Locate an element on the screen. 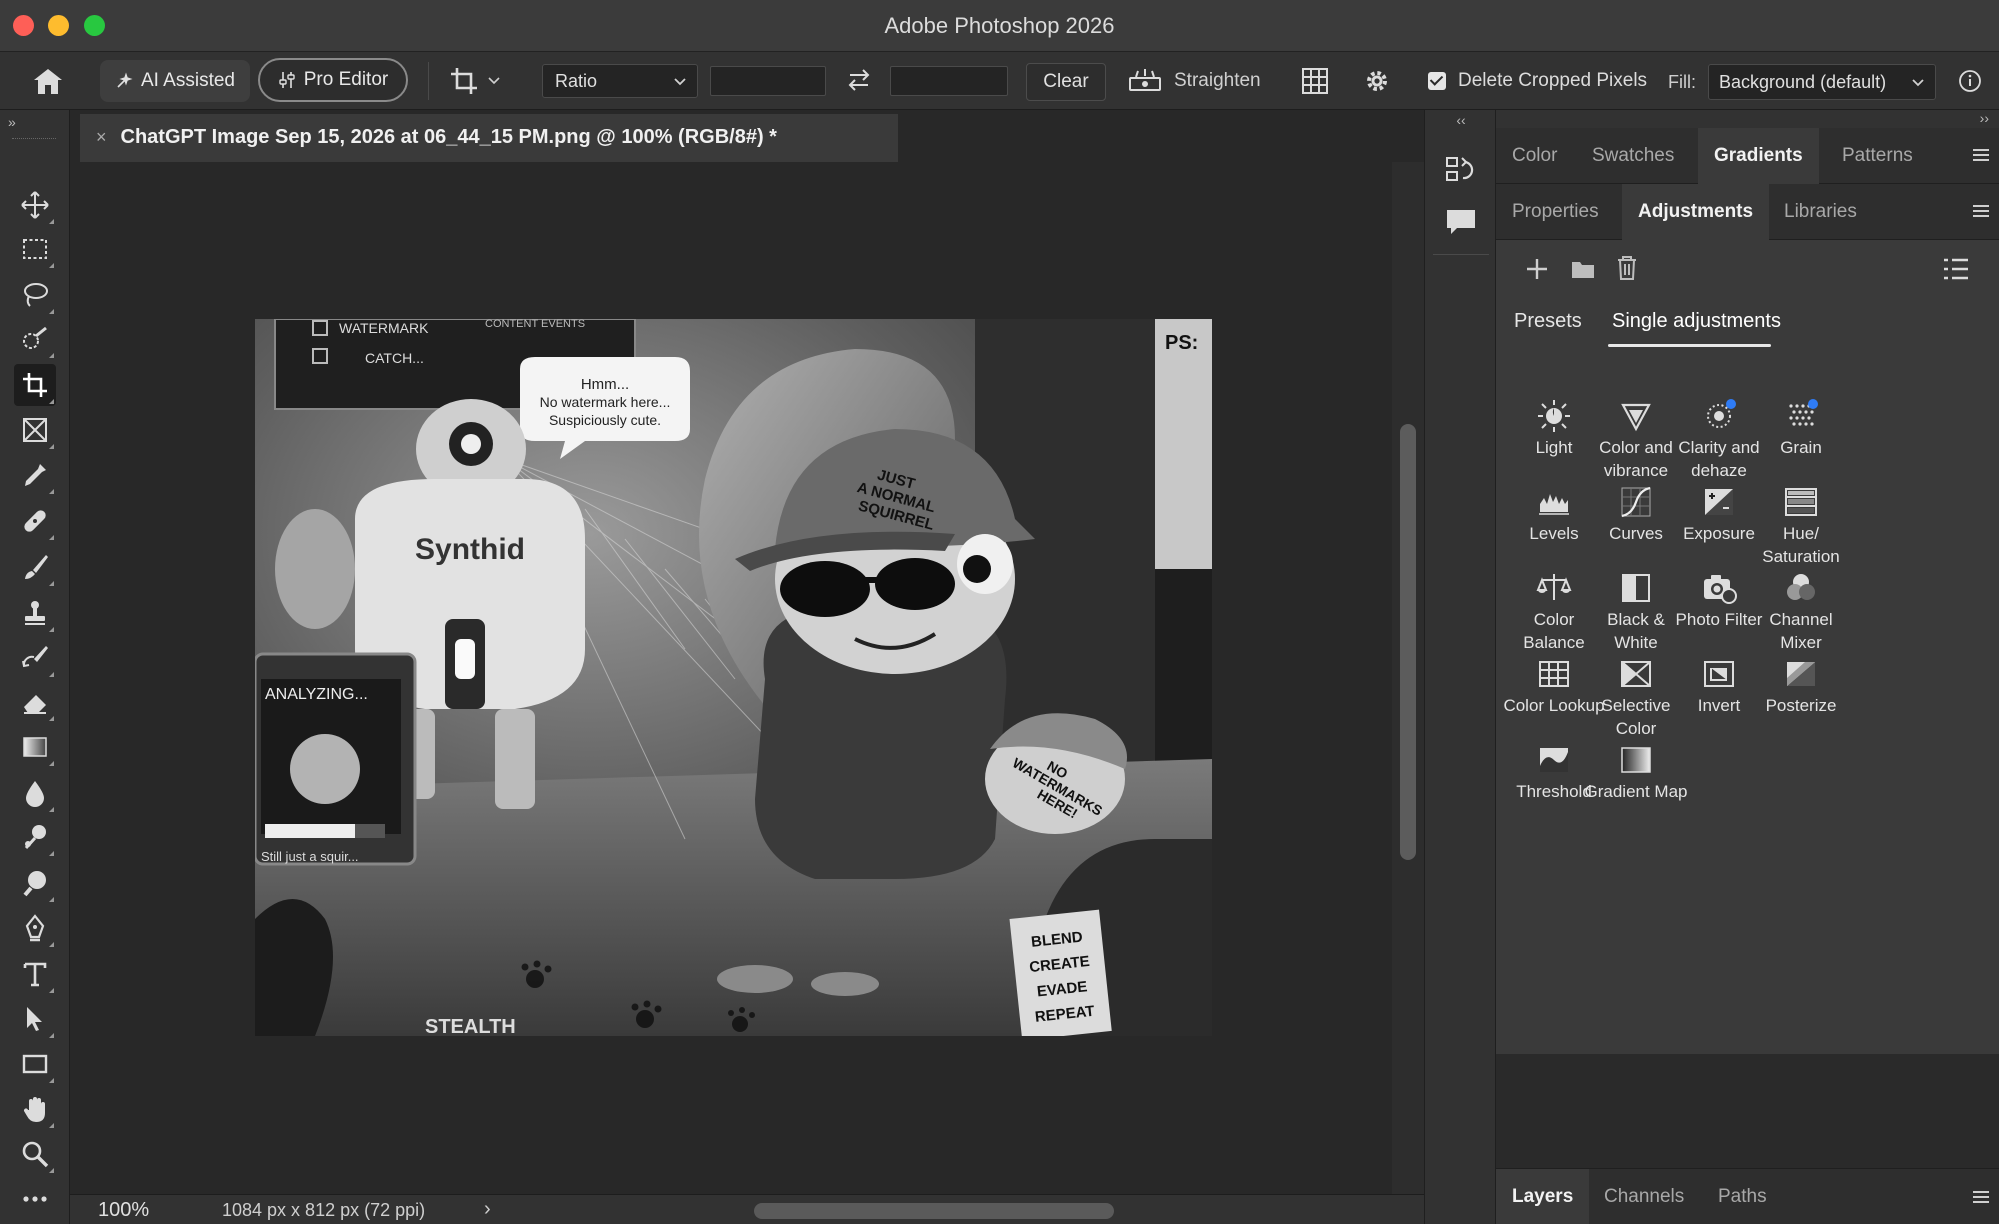  tab-gradients: Gradients is located at coordinates (1758, 156).